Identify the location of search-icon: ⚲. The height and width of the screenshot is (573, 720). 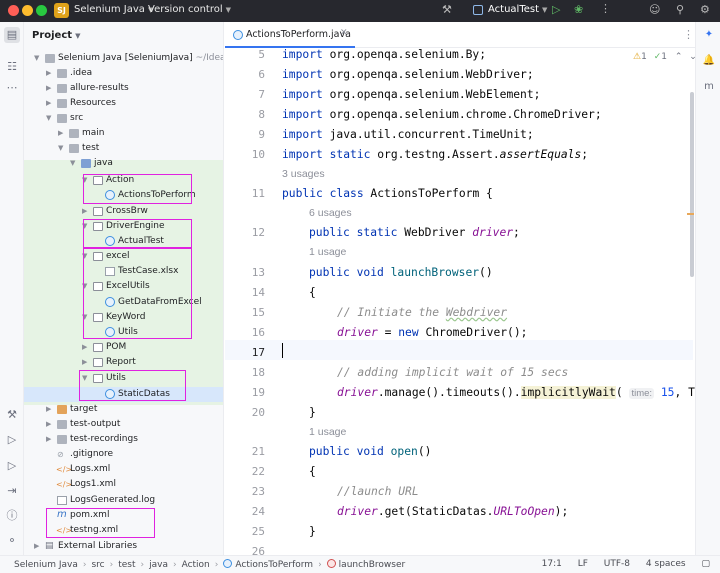
(680, 9).